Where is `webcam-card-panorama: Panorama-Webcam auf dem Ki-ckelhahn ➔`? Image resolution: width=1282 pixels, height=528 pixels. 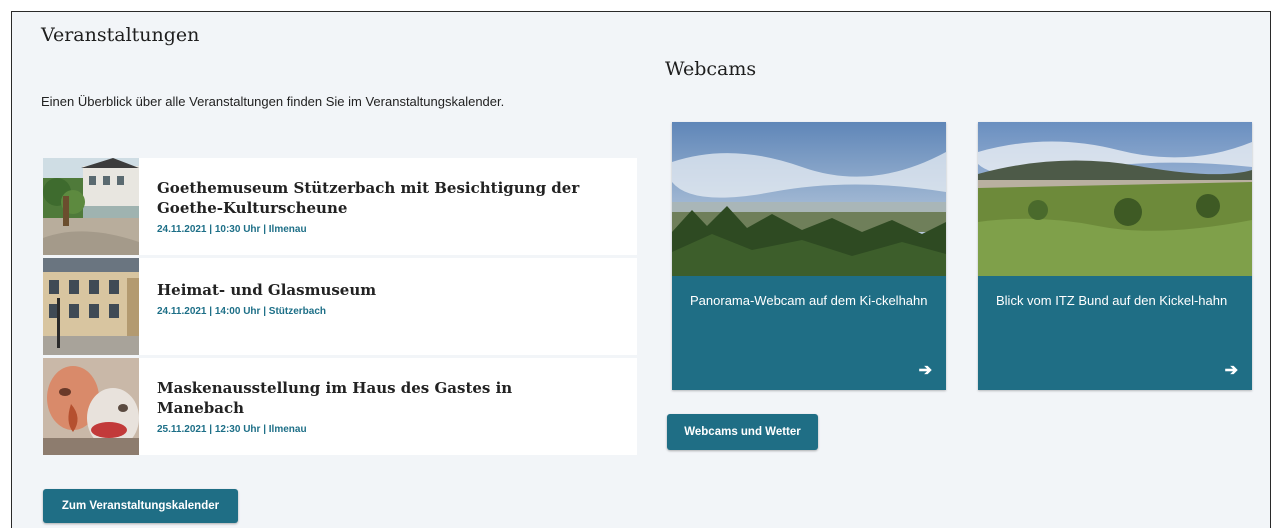 webcam-card-panorama: Panorama-Webcam auf dem Ki-ckelhahn ➔ is located at coordinates (809, 256).